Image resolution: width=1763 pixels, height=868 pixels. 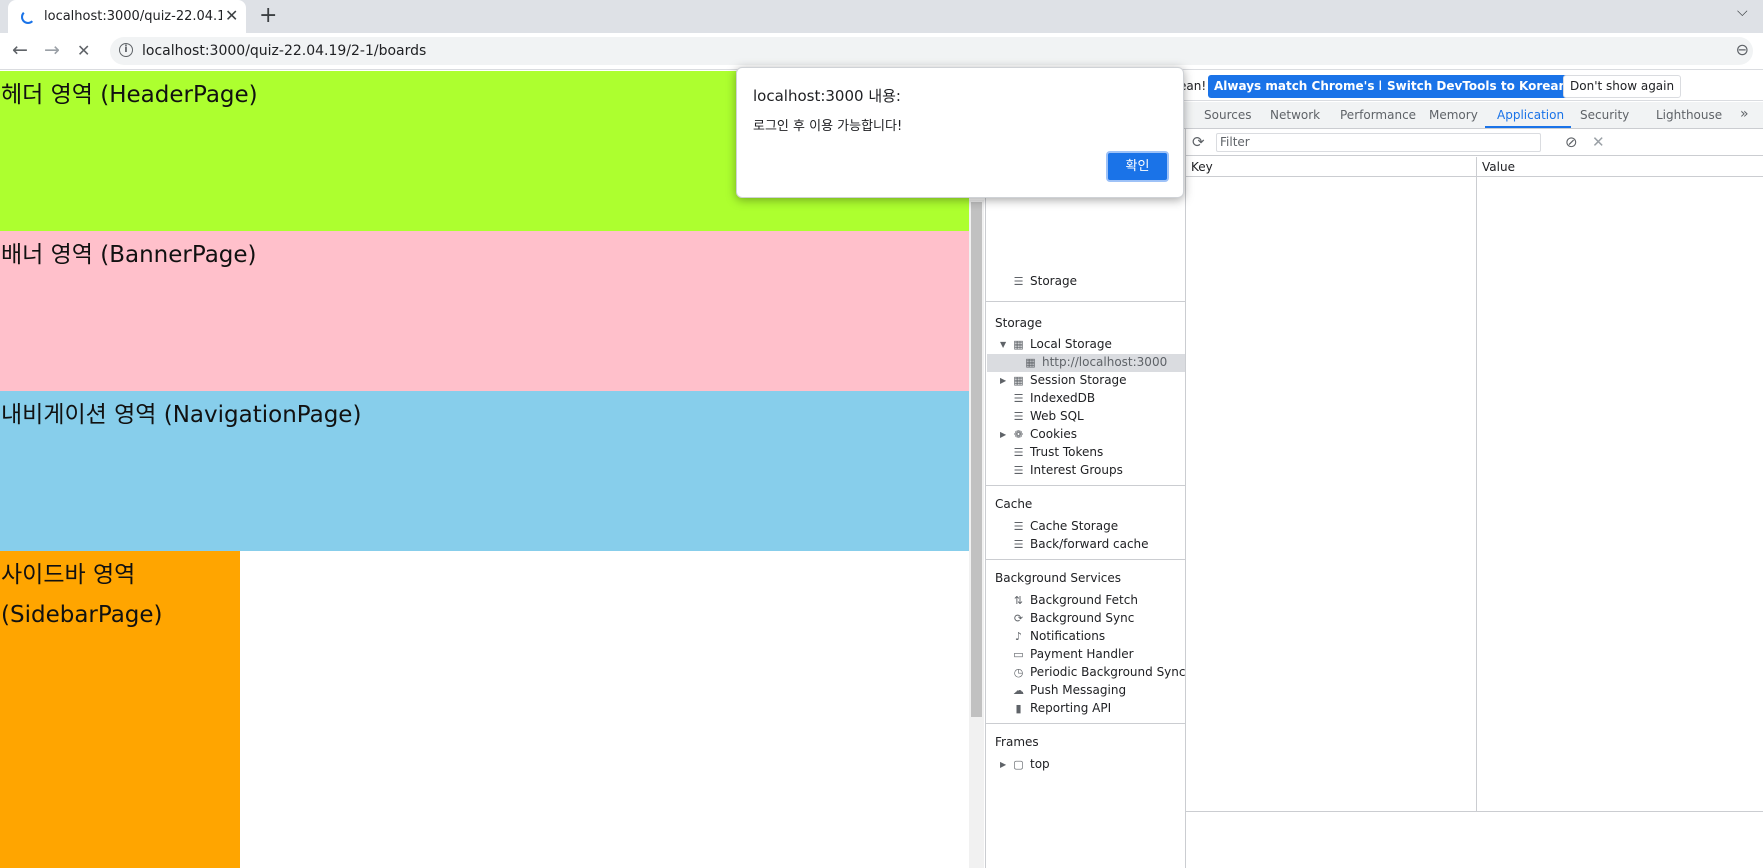 I want to click on stop-loading-button: ✕, so click(x=83, y=50).